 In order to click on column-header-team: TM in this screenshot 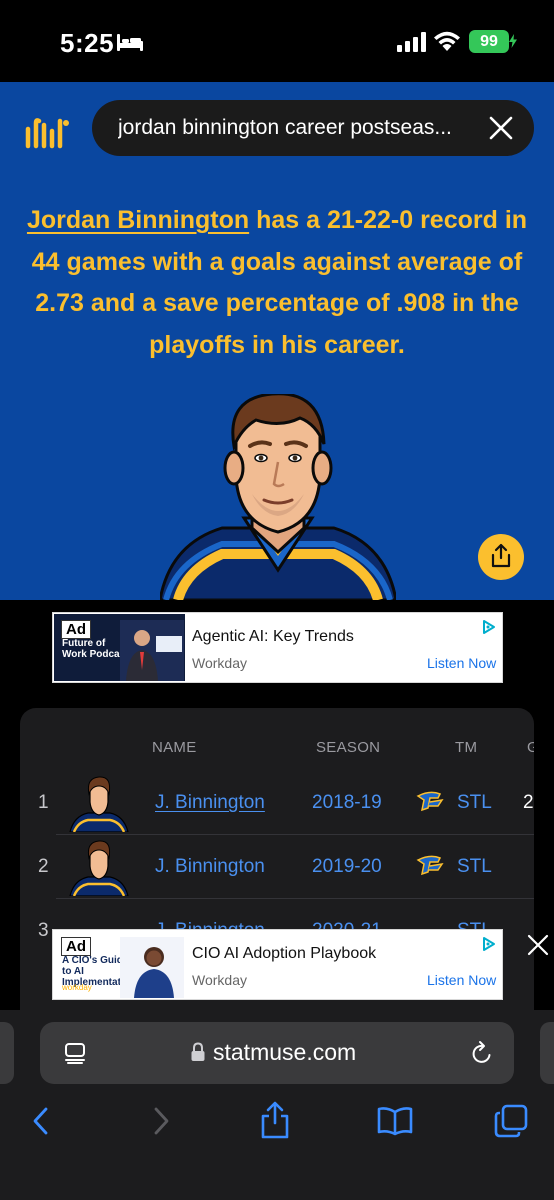, I will do `click(466, 747)`.